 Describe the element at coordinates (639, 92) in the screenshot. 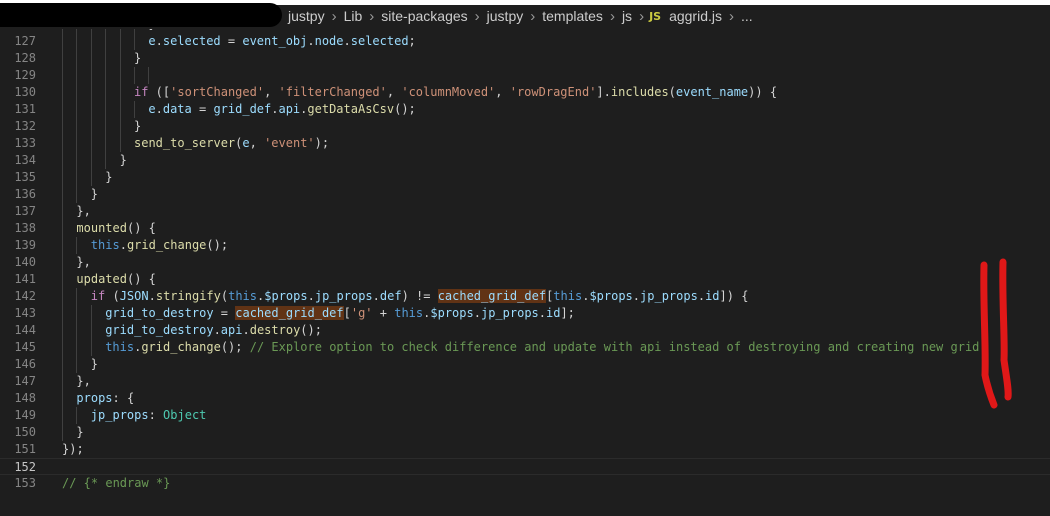

I see `code-token: includes` at that location.